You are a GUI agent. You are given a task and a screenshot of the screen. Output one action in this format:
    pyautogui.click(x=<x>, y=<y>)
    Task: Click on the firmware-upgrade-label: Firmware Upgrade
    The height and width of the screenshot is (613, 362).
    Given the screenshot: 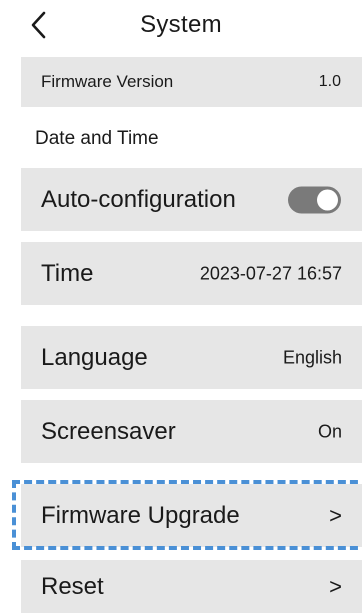 What is the action you would take?
    pyautogui.click(x=140, y=515)
    